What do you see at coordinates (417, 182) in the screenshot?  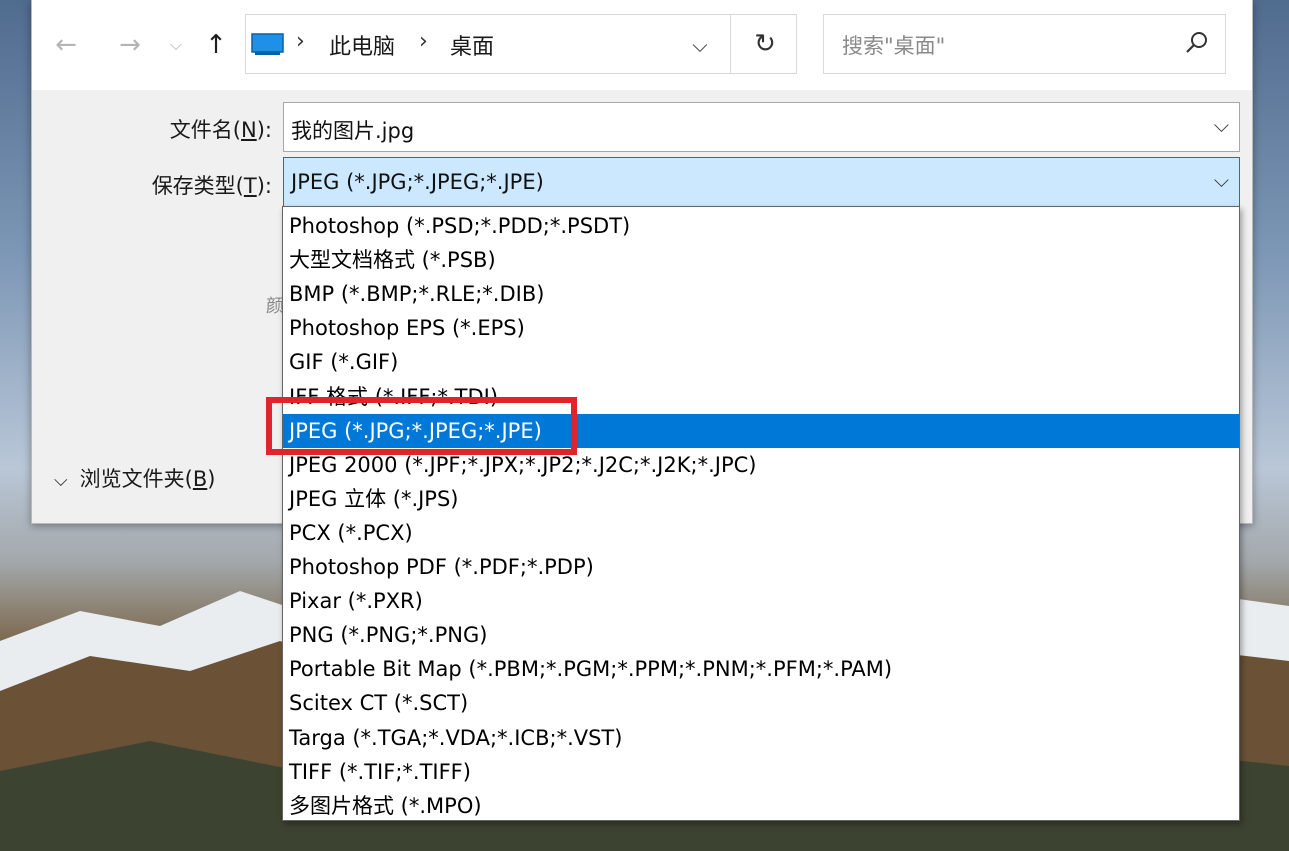 I see `filetype-value: JPEG (*.JPG;*.JPEG;*.JPE)` at bounding box center [417, 182].